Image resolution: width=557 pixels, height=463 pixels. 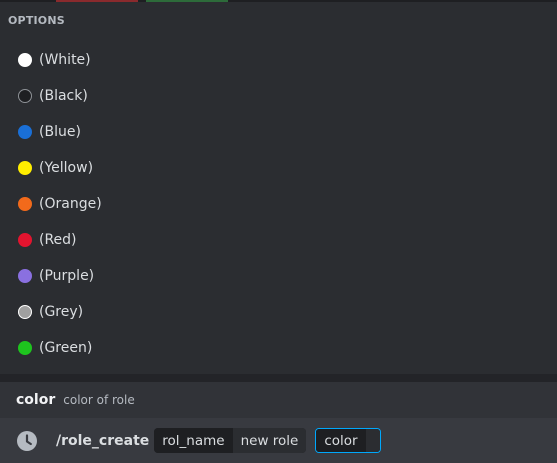 What do you see at coordinates (269, 440) in the screenshot?
I see `param-chip-value: new role` at bounding box center [269, 440].